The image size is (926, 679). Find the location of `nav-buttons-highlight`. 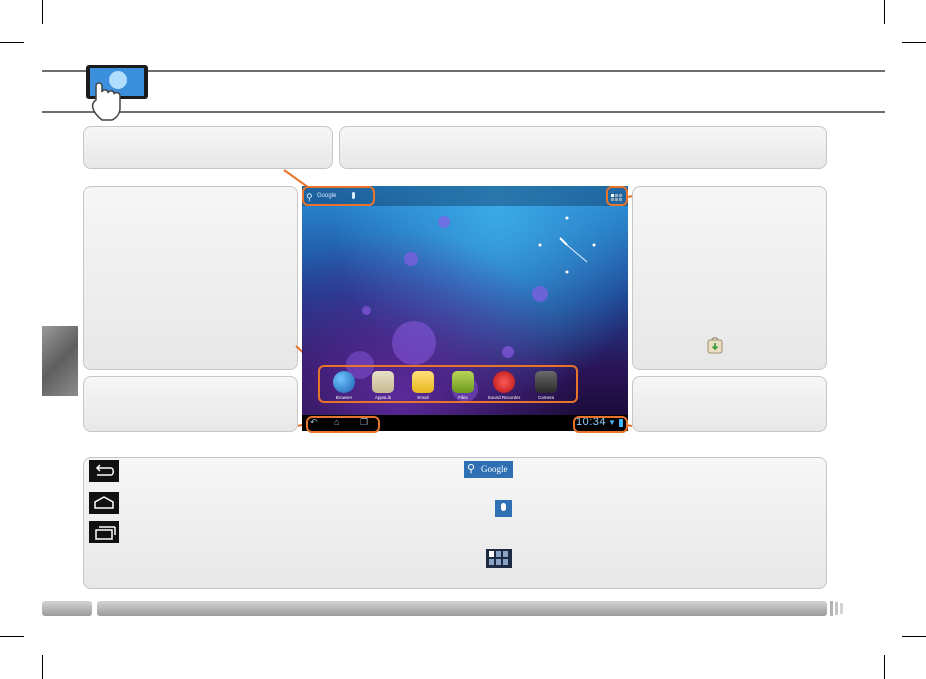

nav-buttons-highlight is located at coordinates (343, 424).